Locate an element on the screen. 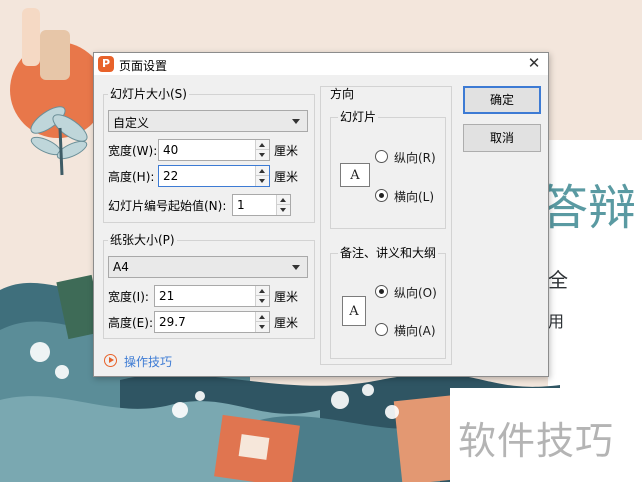 This screenshot has height=482, width=642. tips-link-label: 操作技巧 is located at coordinates (148, 362).